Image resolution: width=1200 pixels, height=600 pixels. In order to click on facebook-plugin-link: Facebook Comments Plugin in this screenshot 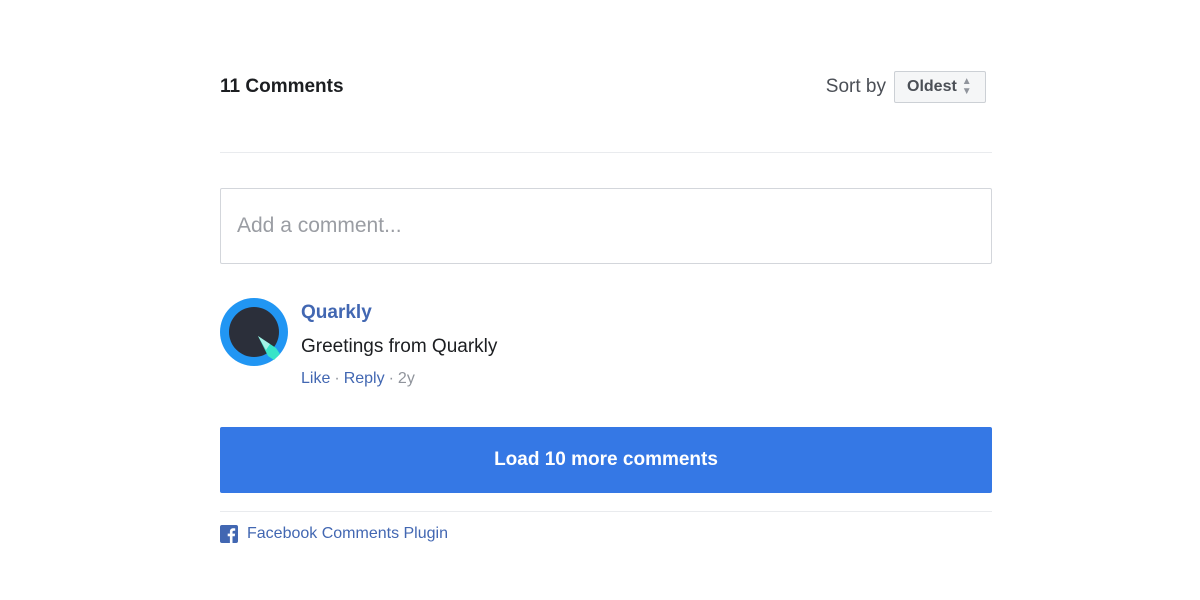, I will do `click(347, 534)`.